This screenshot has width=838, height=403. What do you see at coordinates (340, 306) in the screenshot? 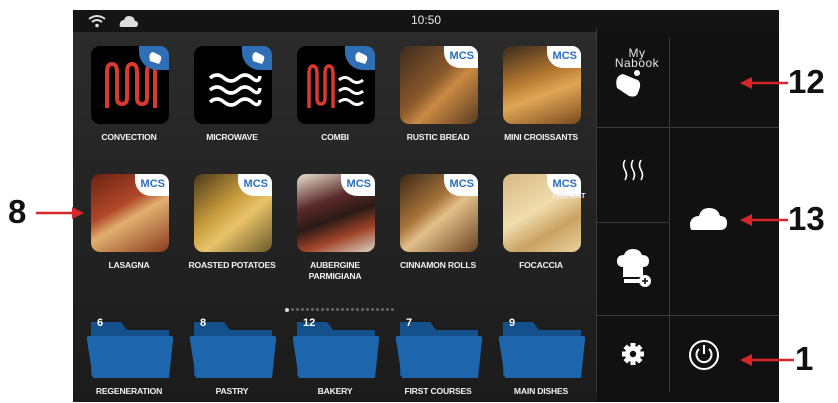
I see `page-indicator` at bounding box center [340, 306].